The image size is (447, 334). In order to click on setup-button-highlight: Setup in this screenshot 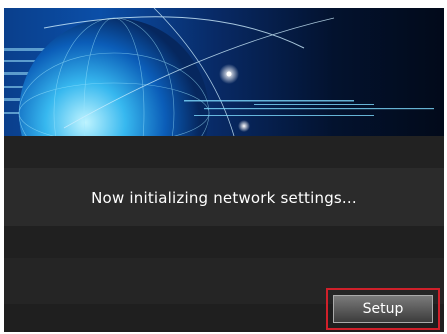, I will do `click(383, 309)`.